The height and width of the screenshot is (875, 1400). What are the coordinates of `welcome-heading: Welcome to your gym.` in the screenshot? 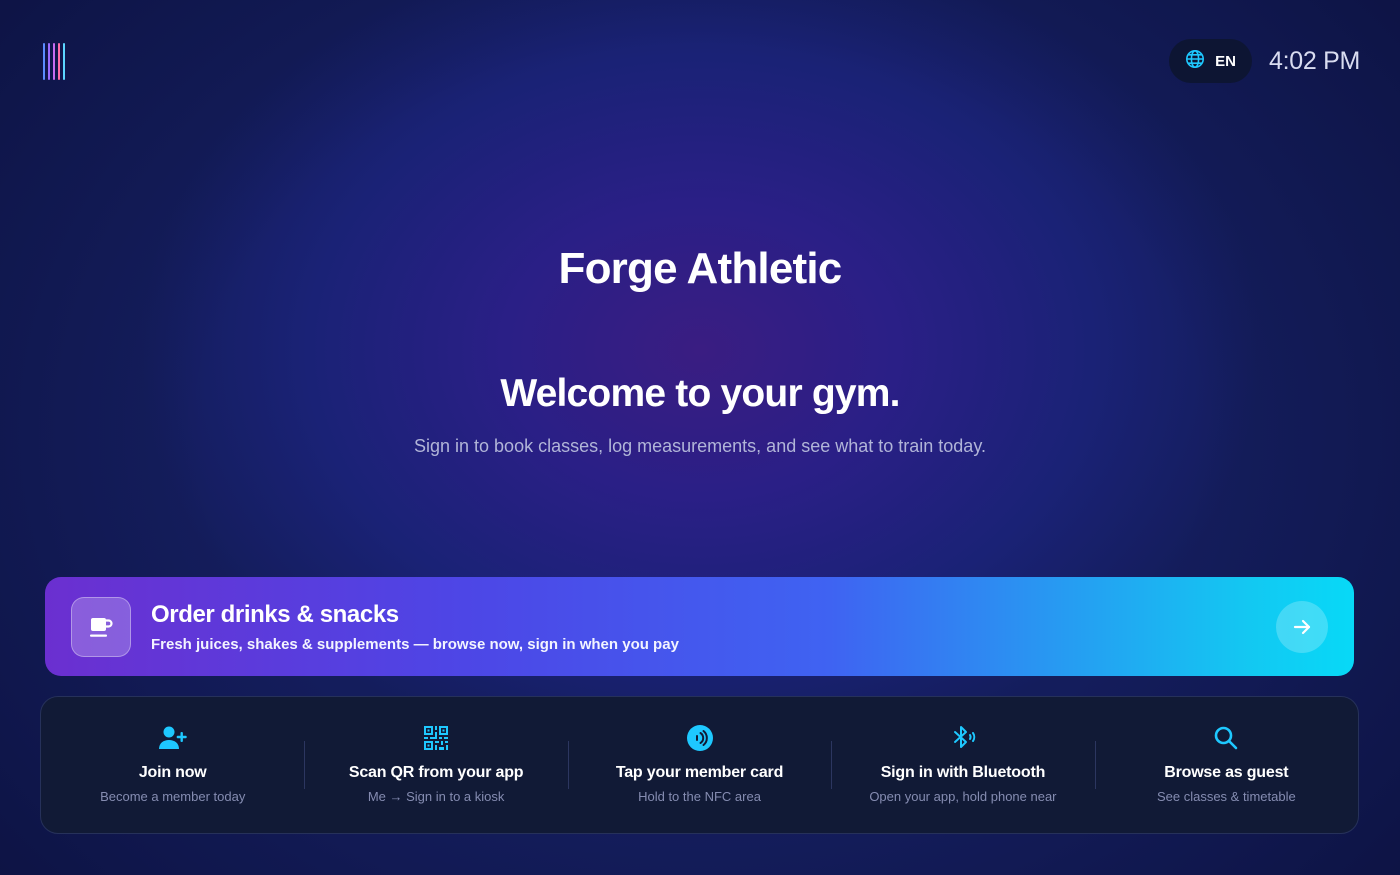 It's located at (700, 393).